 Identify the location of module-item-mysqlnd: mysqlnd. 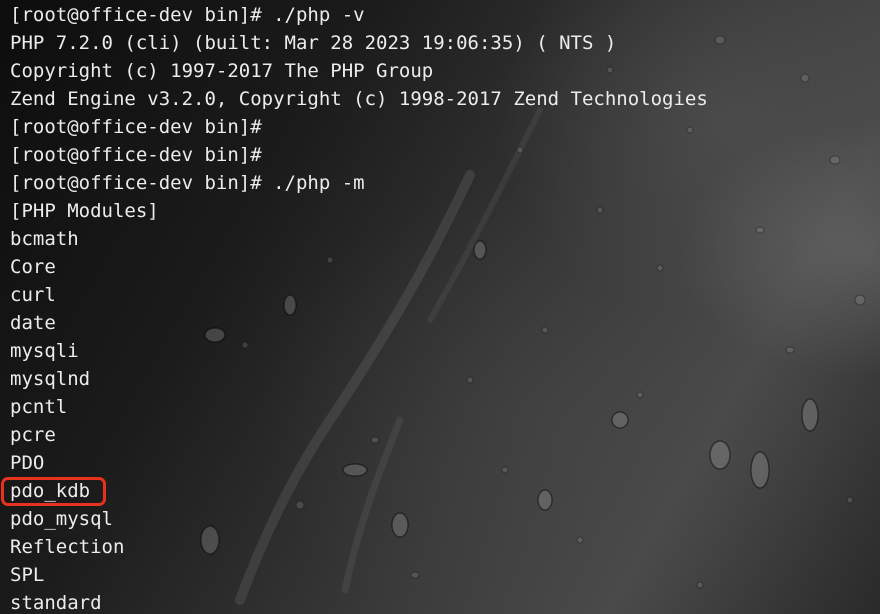
(50, 379).